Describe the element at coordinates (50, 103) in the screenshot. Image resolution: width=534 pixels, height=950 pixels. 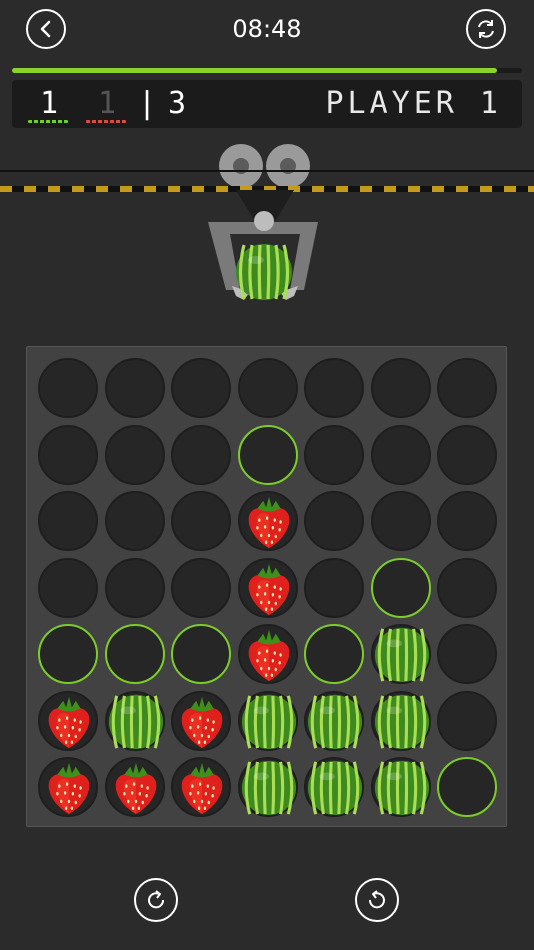
I see `player1-score: 1` at that location.